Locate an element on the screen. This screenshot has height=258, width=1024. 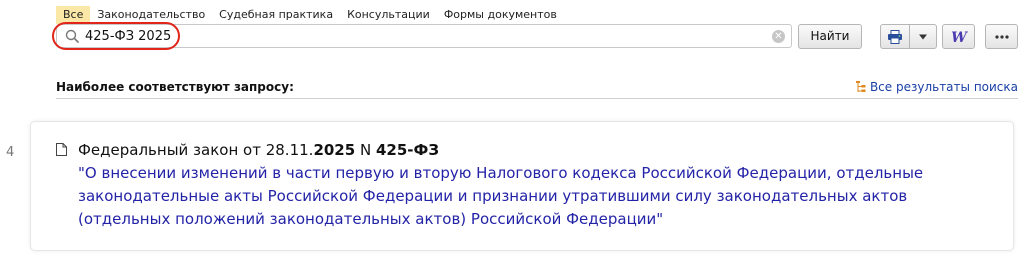
tab-document-forms: Формы документов is located at coordinates (500, 15).